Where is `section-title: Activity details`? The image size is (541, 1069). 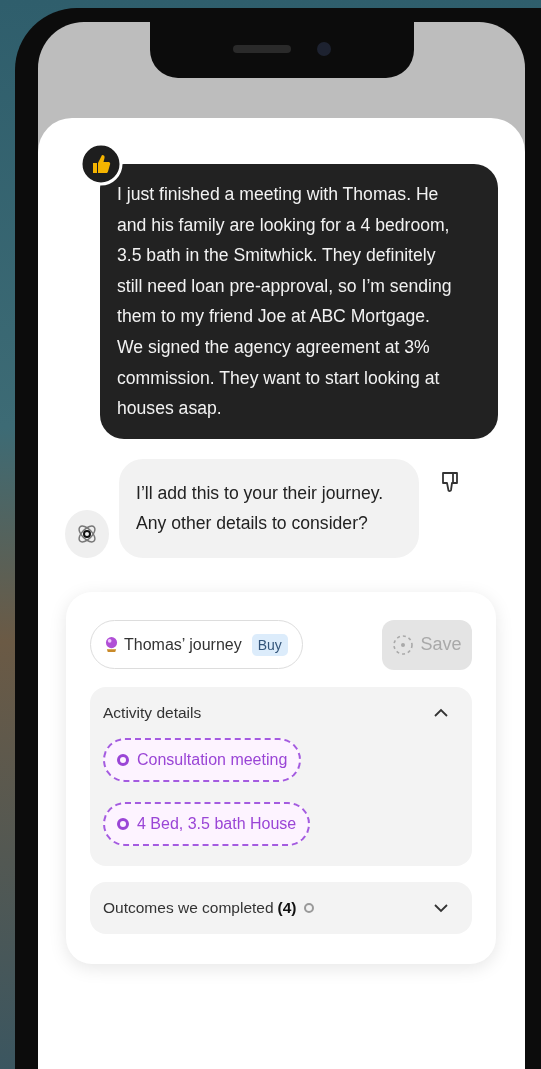
section-title: Activity details is located at coordinates (152, 712).